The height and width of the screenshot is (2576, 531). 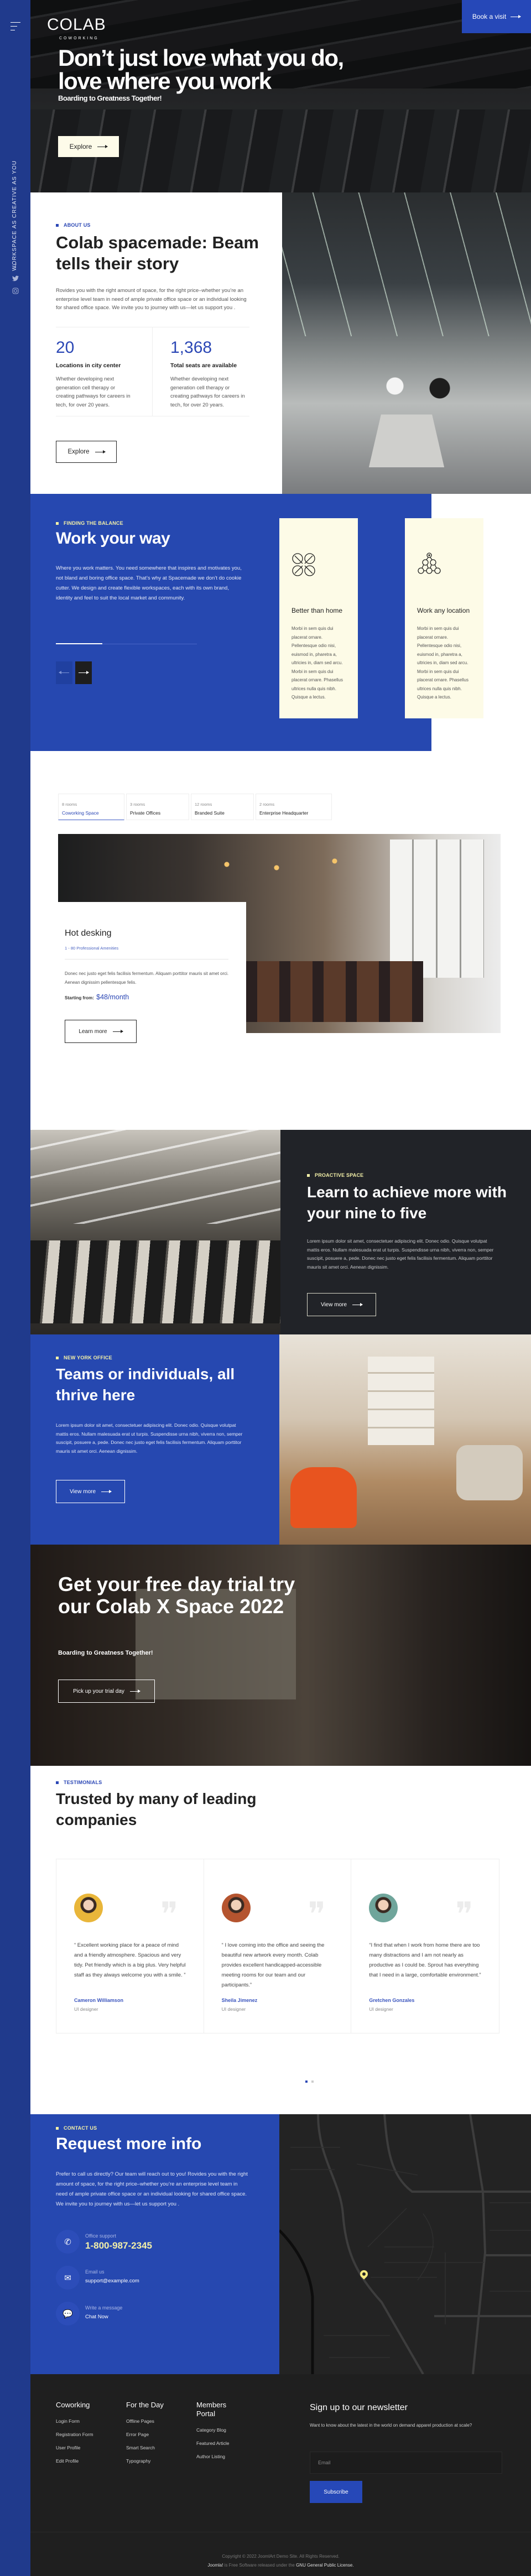 I want to click on newsletter-email-input, so click(x=406, y=2463).